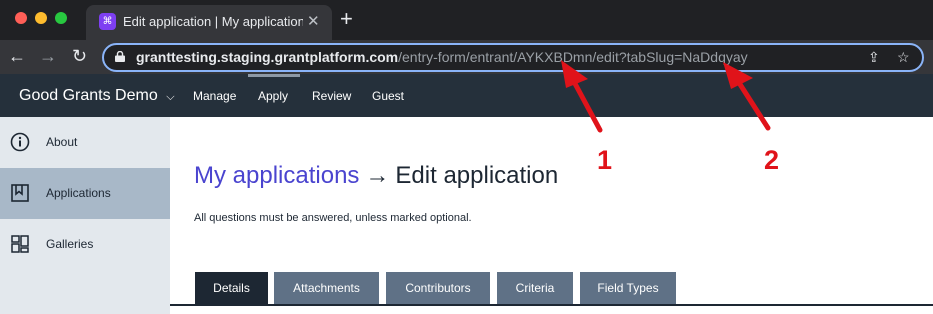 Image resolution: width=933 pixels, height=314 pixels. Describe the element at coordinates (605, 160) in the screenshot. I see `annotation-label-1: 1` at that location.